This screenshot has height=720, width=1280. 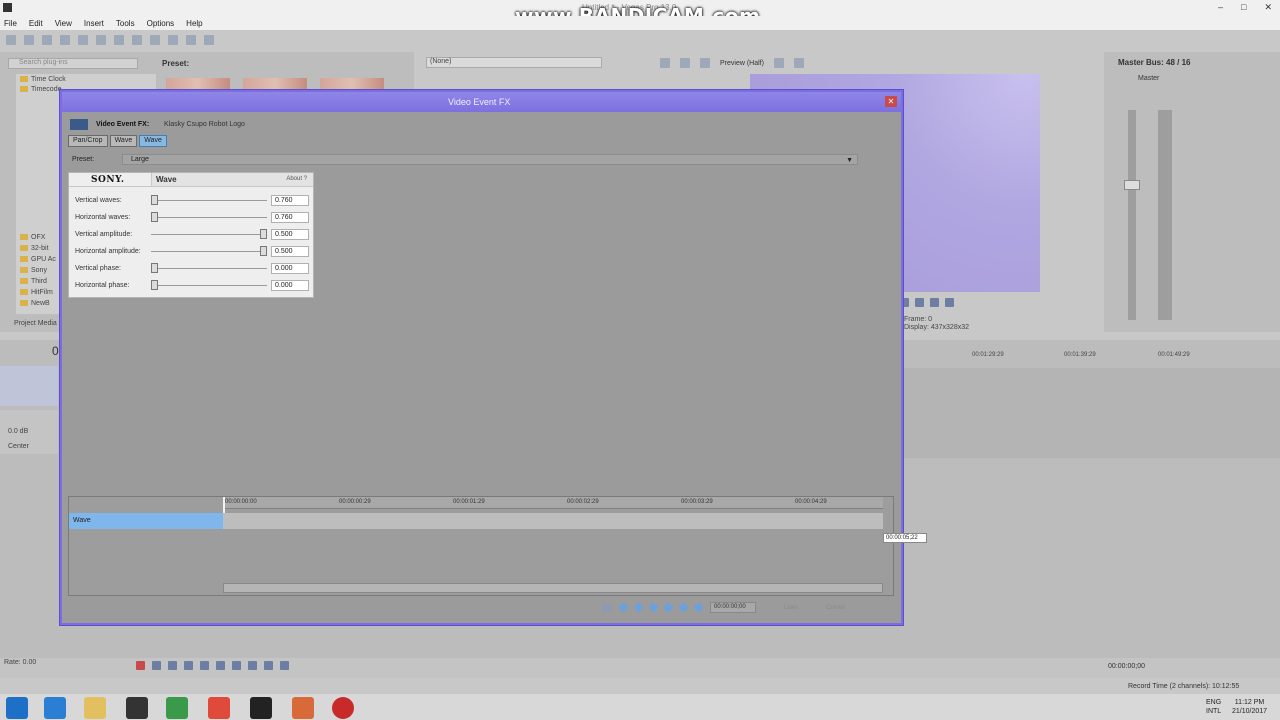 What do you see at coordinates (146, 521) in the screenshot?
I see `keyframe-track-label: Wave` at bounding box center [146, 521].